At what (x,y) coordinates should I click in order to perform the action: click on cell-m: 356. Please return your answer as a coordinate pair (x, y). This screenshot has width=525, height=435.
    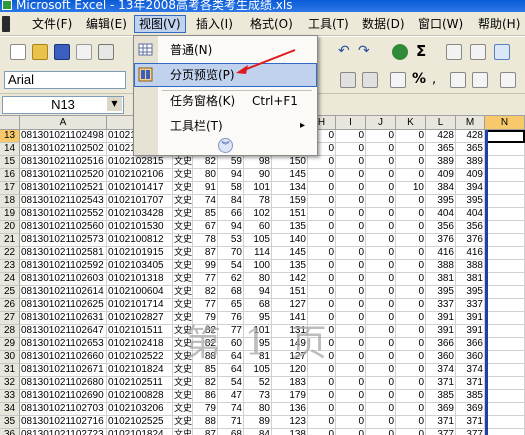
    Looking at the image, I should click on (470, 227).